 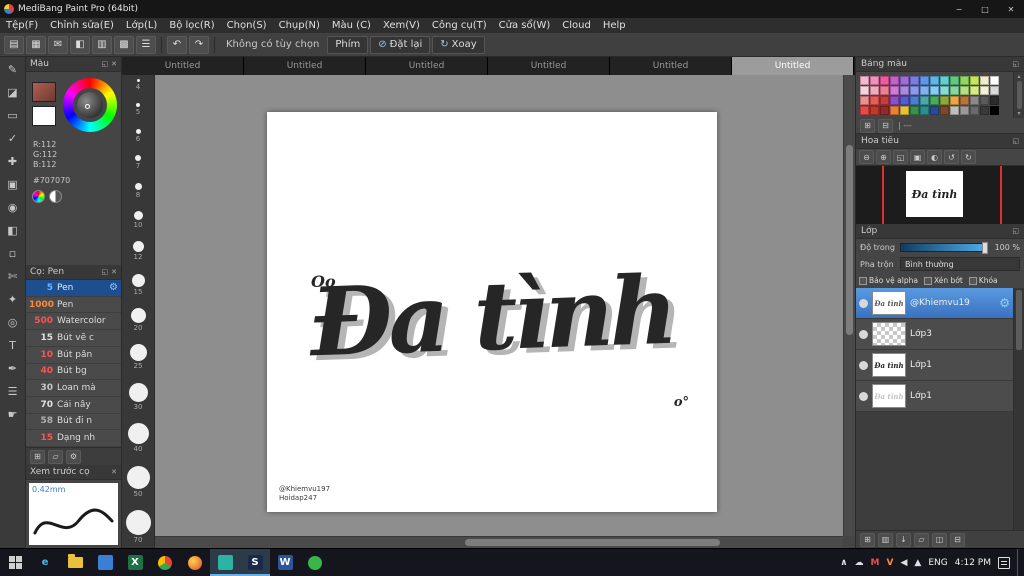 I want to click on taskbar-paint-s: S, so click(x=255, y=562).